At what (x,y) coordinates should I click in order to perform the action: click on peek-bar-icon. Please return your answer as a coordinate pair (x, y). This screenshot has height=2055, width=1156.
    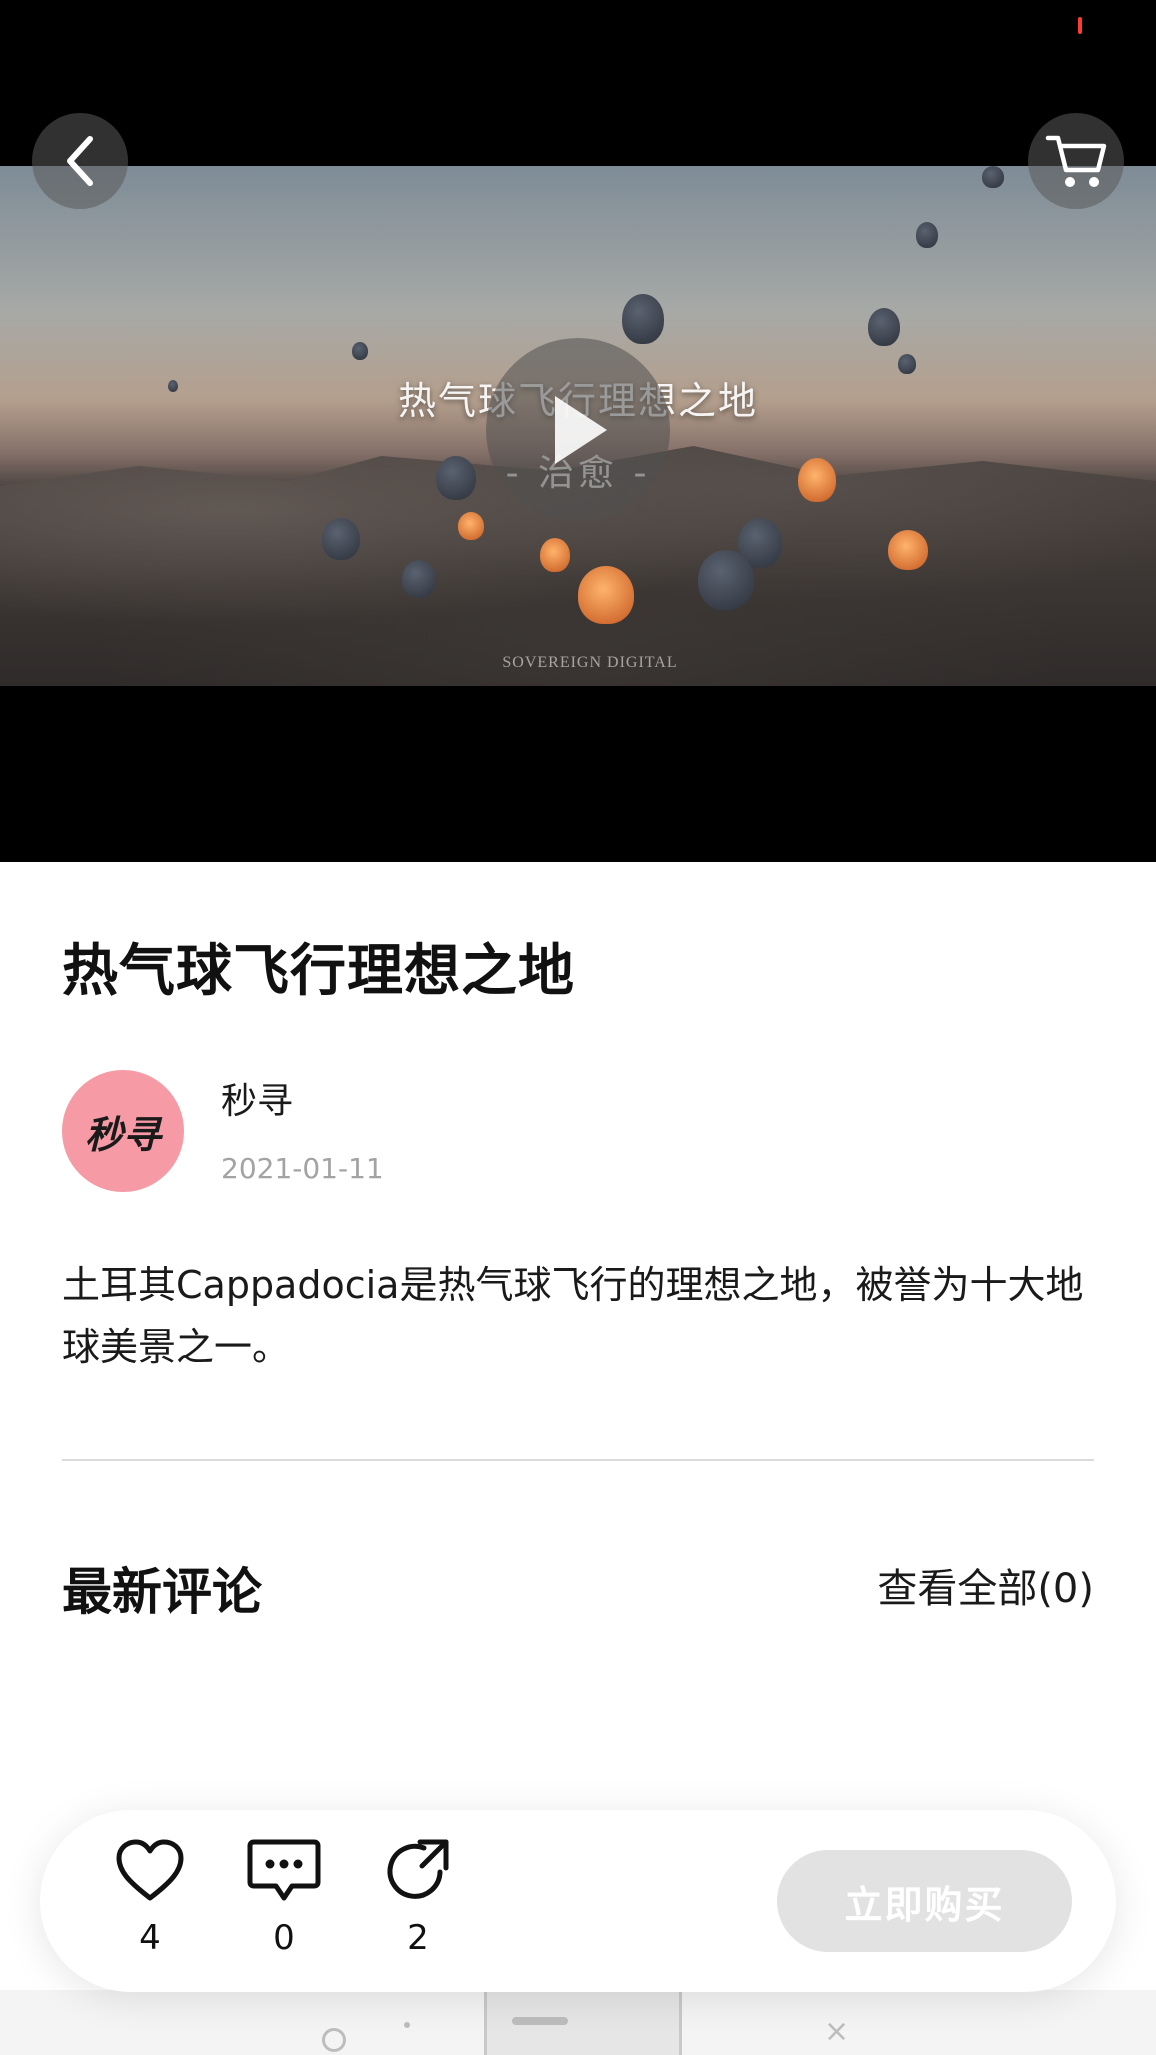
    Looking at the image, I should click on (540, 2021).